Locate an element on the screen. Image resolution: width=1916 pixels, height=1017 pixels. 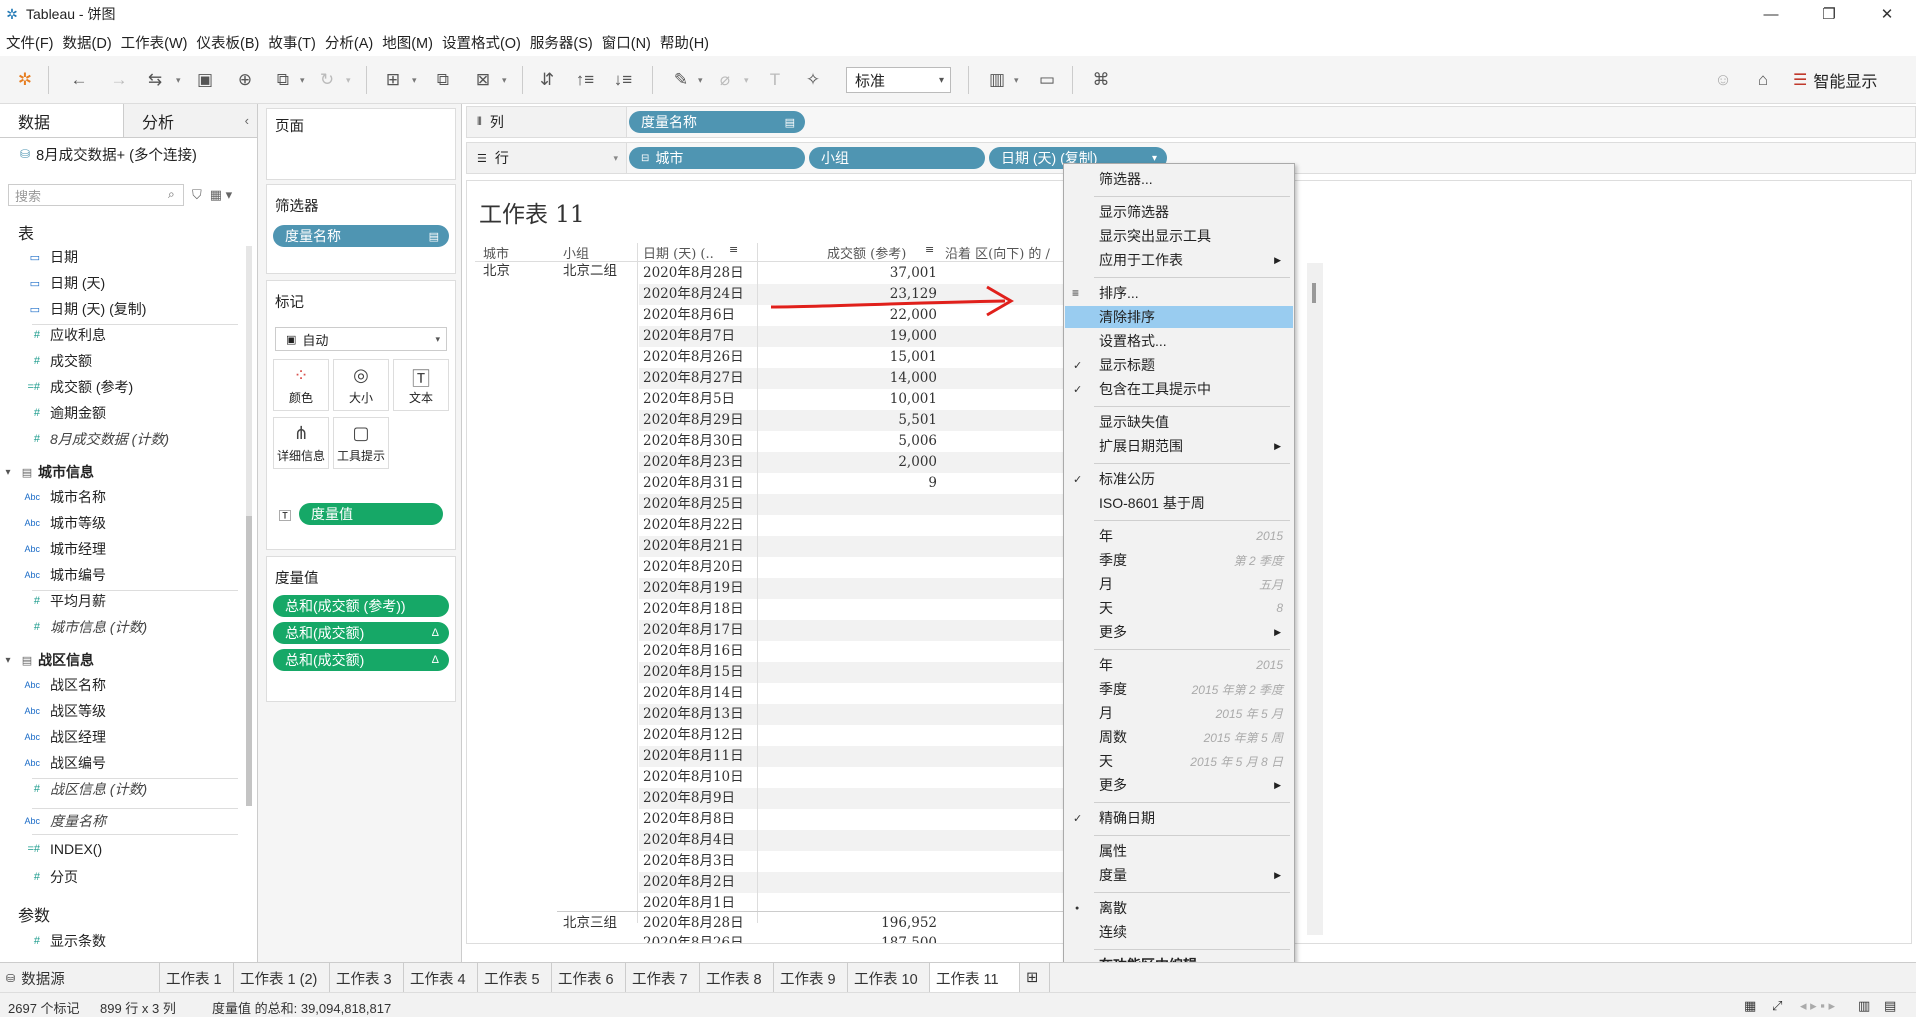
sheet-tab: 工作表 11 is located at coordinates (975, 978).